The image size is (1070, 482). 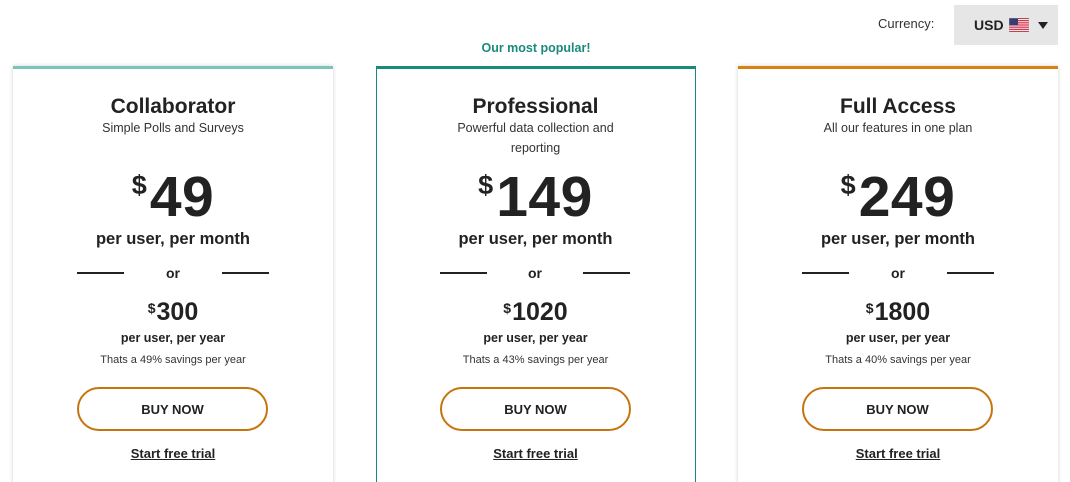 What do you see at coordinates (540, 312) in the screenshot?
I see `yearly-amount: 1020` at bounding box center [540, 312].